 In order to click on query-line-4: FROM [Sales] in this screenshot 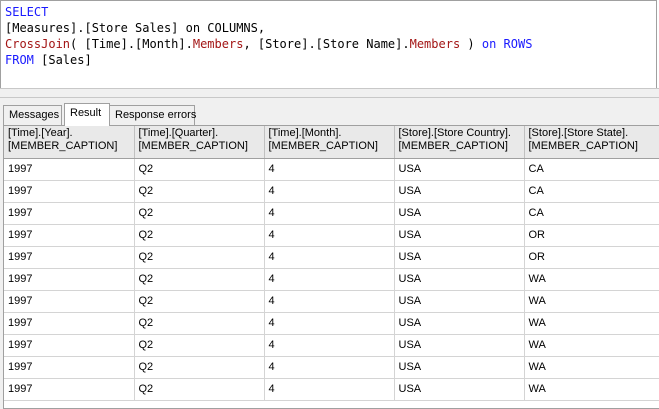, I will do `click(48, 60)`.